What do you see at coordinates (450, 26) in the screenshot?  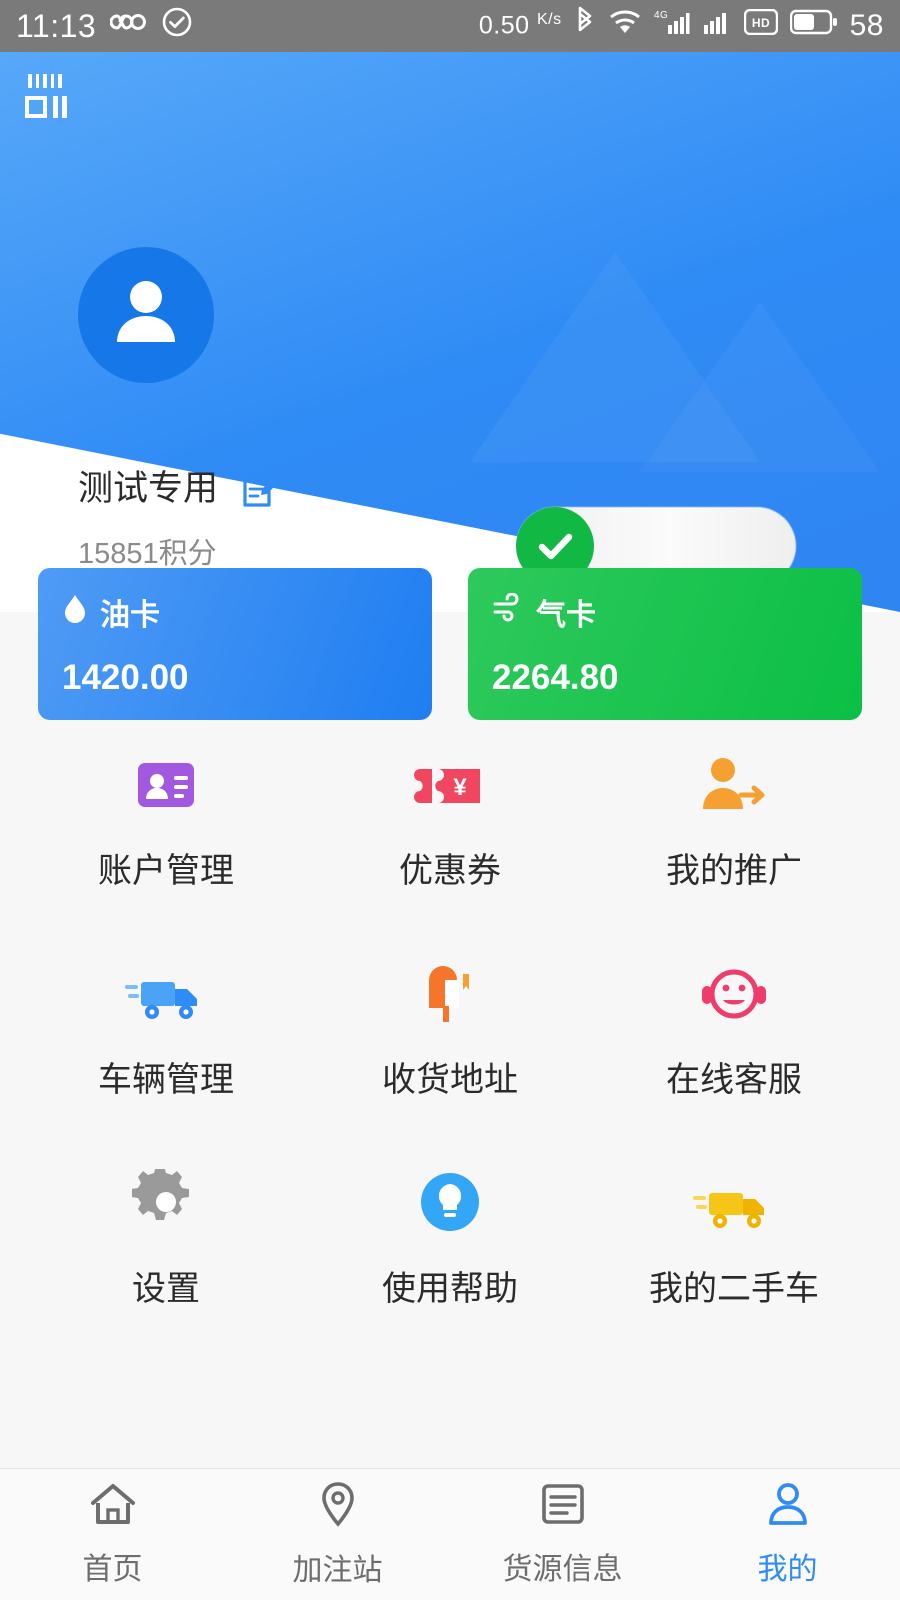 I see `status-bar: 11:13 0.50 K/s 4G HD 58` at bounding box center [450, 26].